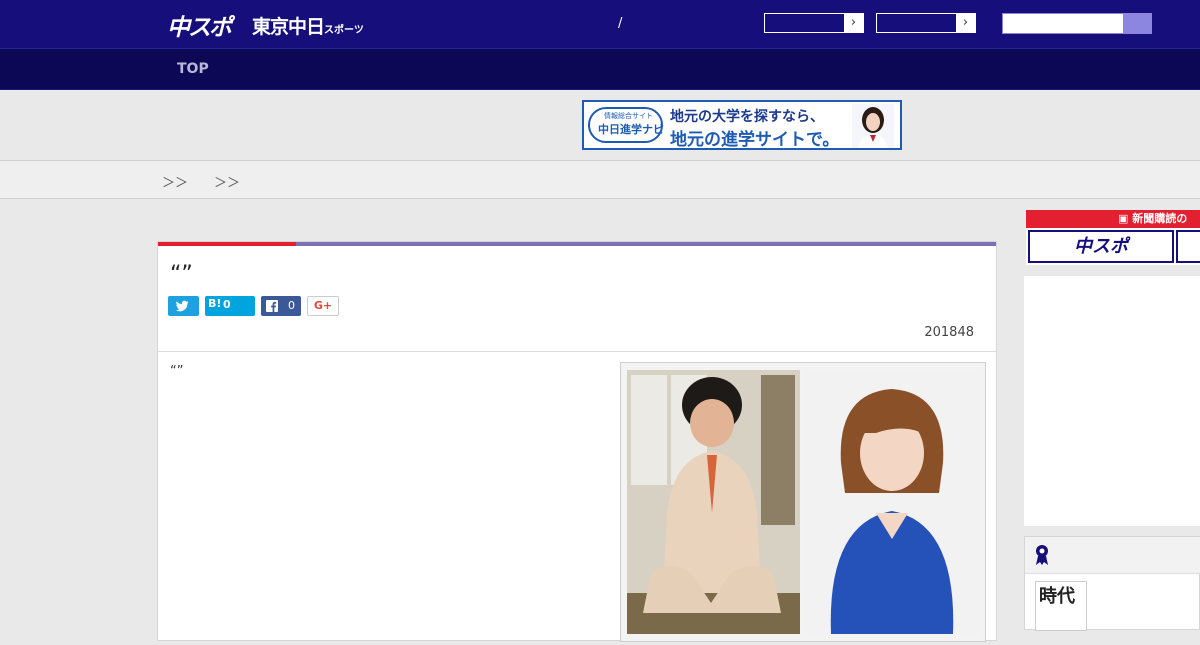 This screenshot has width=1200, height=645. I want to click on article-title: “”, so click(181, 274).